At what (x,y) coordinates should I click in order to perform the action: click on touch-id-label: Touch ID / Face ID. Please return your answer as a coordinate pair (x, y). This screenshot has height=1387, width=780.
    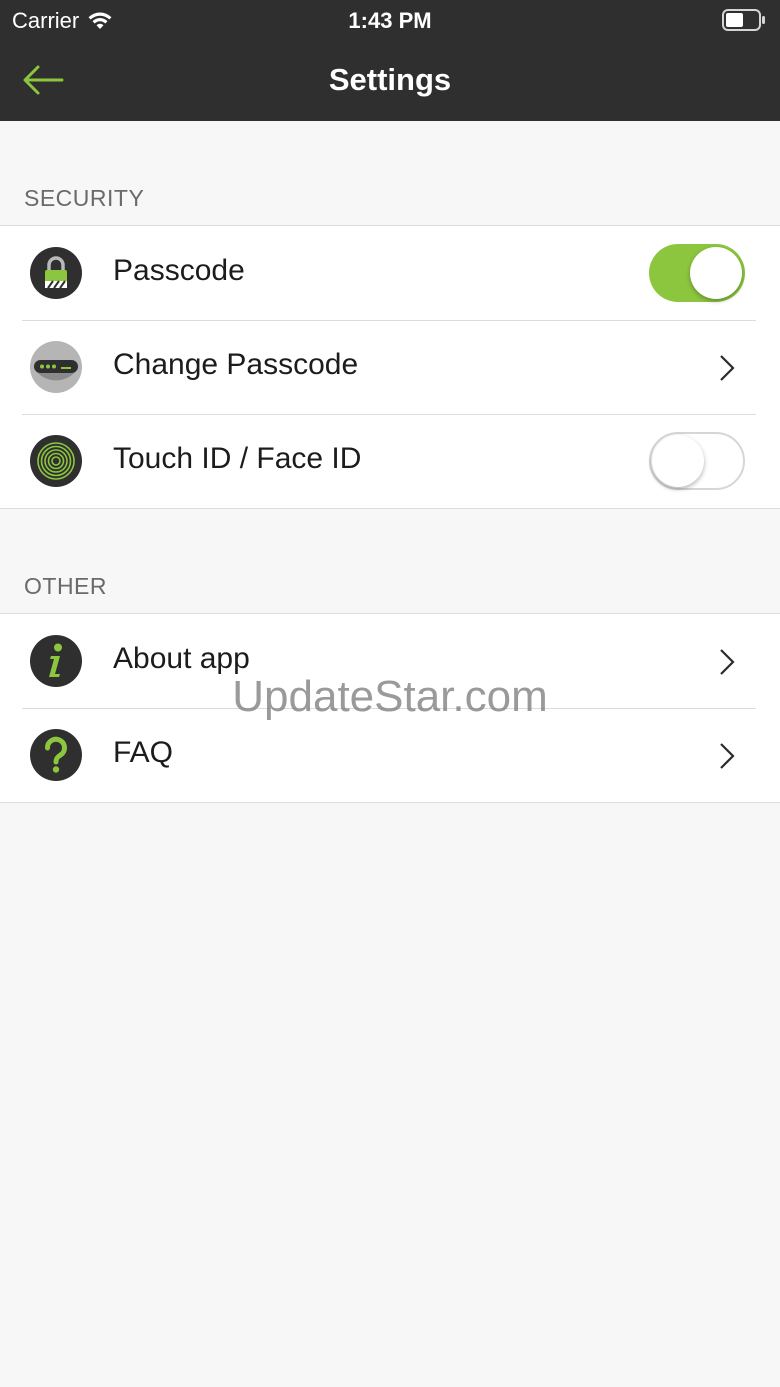
    Looking at the image, I should click on (237, 458).